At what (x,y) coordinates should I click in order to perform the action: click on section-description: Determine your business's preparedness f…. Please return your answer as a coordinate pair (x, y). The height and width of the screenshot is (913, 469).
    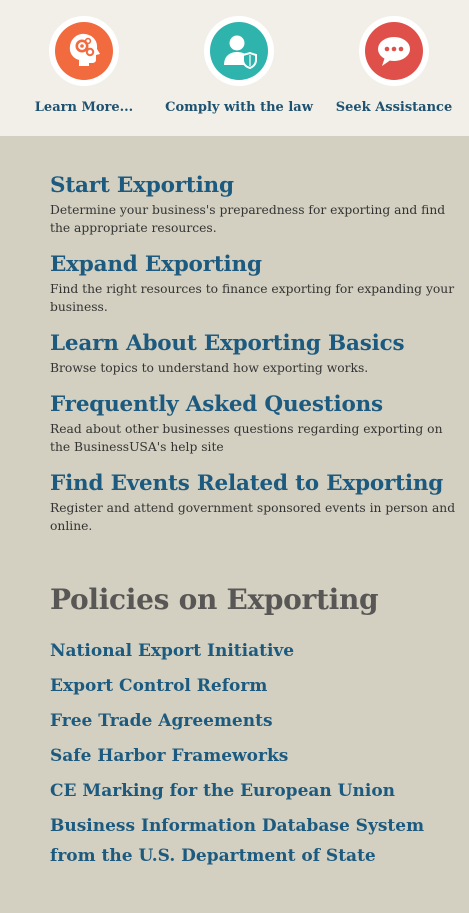
    Looking at the image, I should click on (248, 219).